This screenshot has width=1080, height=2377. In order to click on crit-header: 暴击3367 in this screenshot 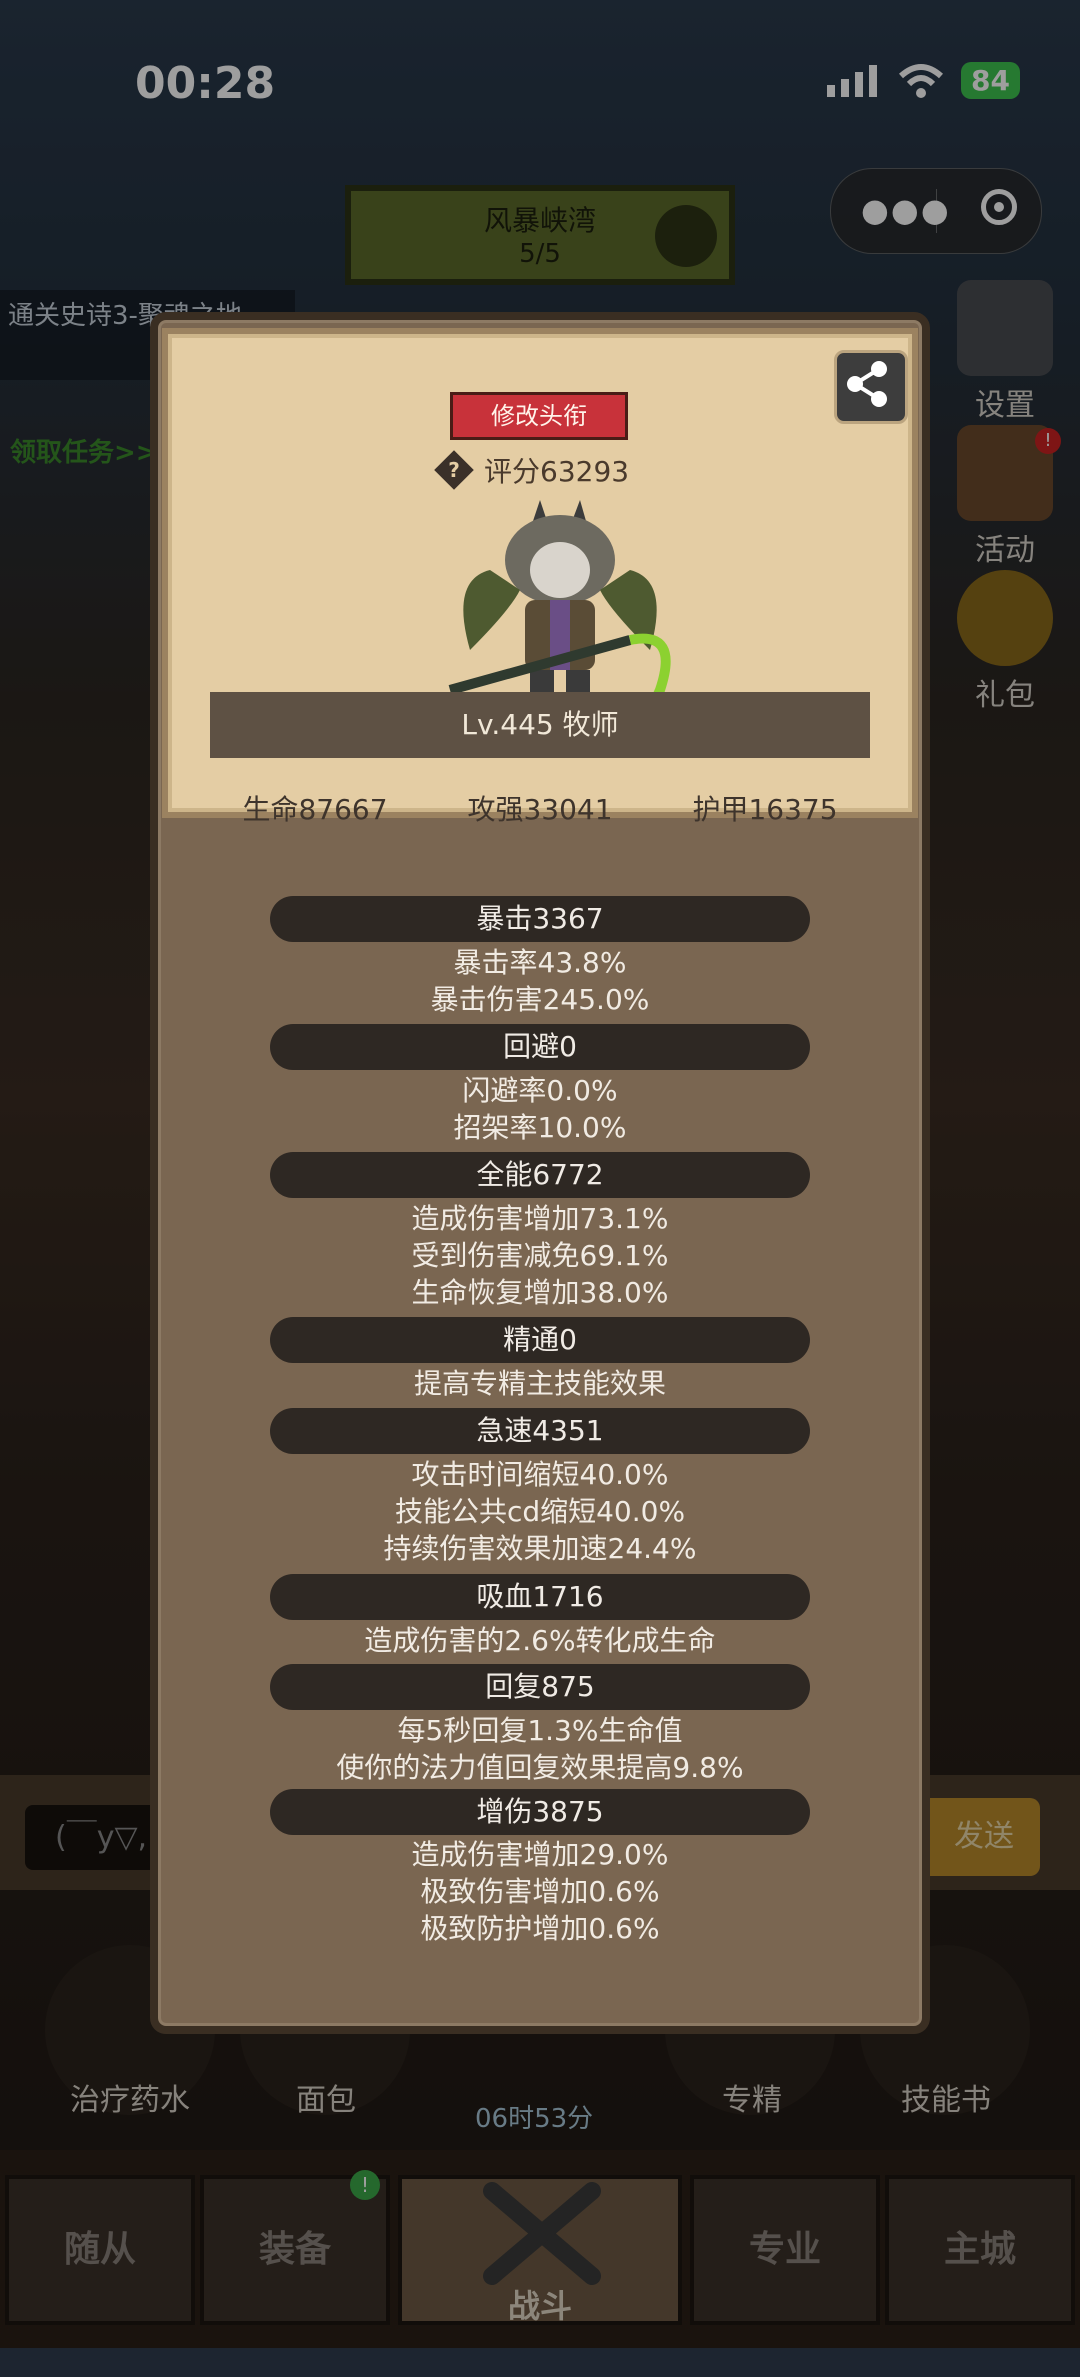, I will do `click(540, 919)`.